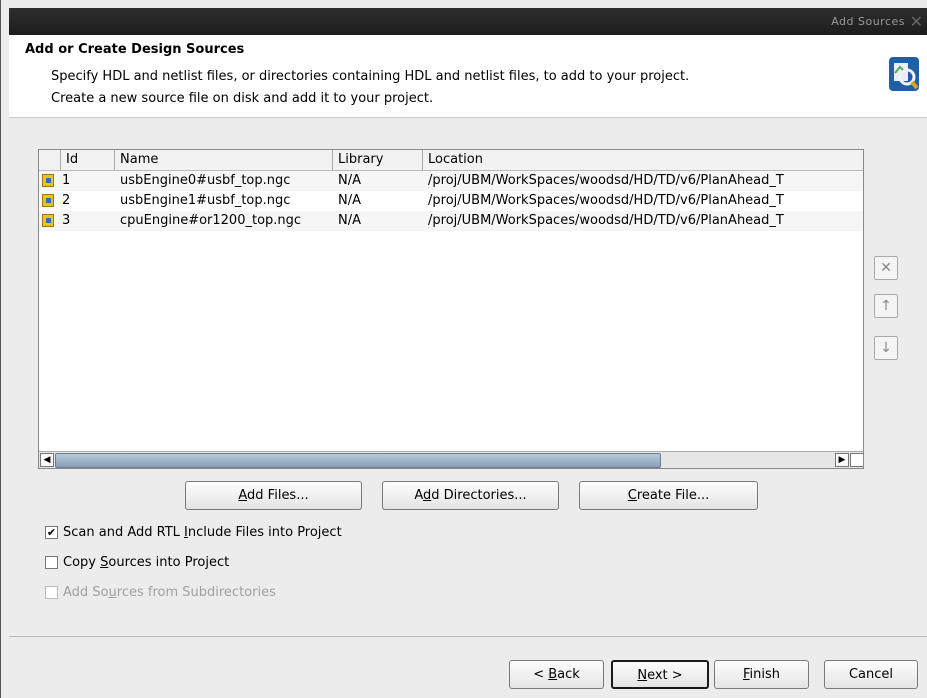  I want to click on scroll-left-icon: ◀, so click(47, 460).